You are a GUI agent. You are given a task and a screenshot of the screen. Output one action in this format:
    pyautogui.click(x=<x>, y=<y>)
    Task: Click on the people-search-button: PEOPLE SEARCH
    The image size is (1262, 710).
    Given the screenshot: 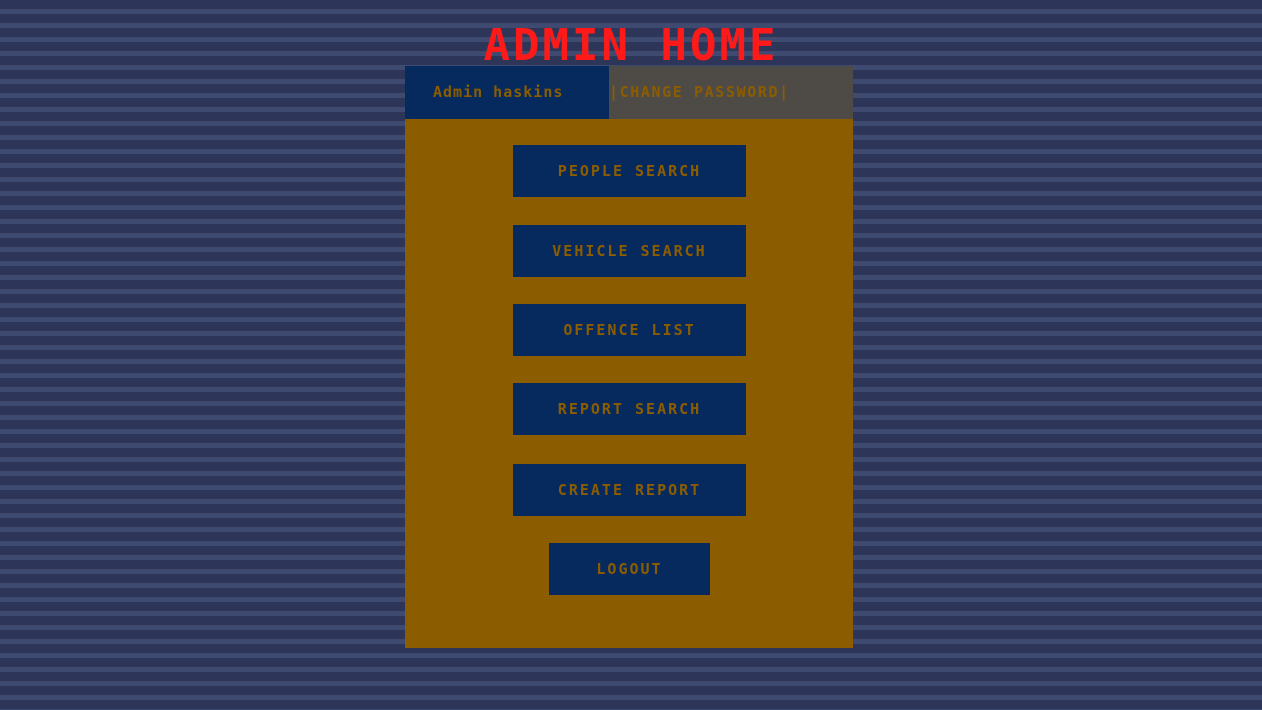 What is the action you would take?
    pyautogui.click(x=629, y=171)
    